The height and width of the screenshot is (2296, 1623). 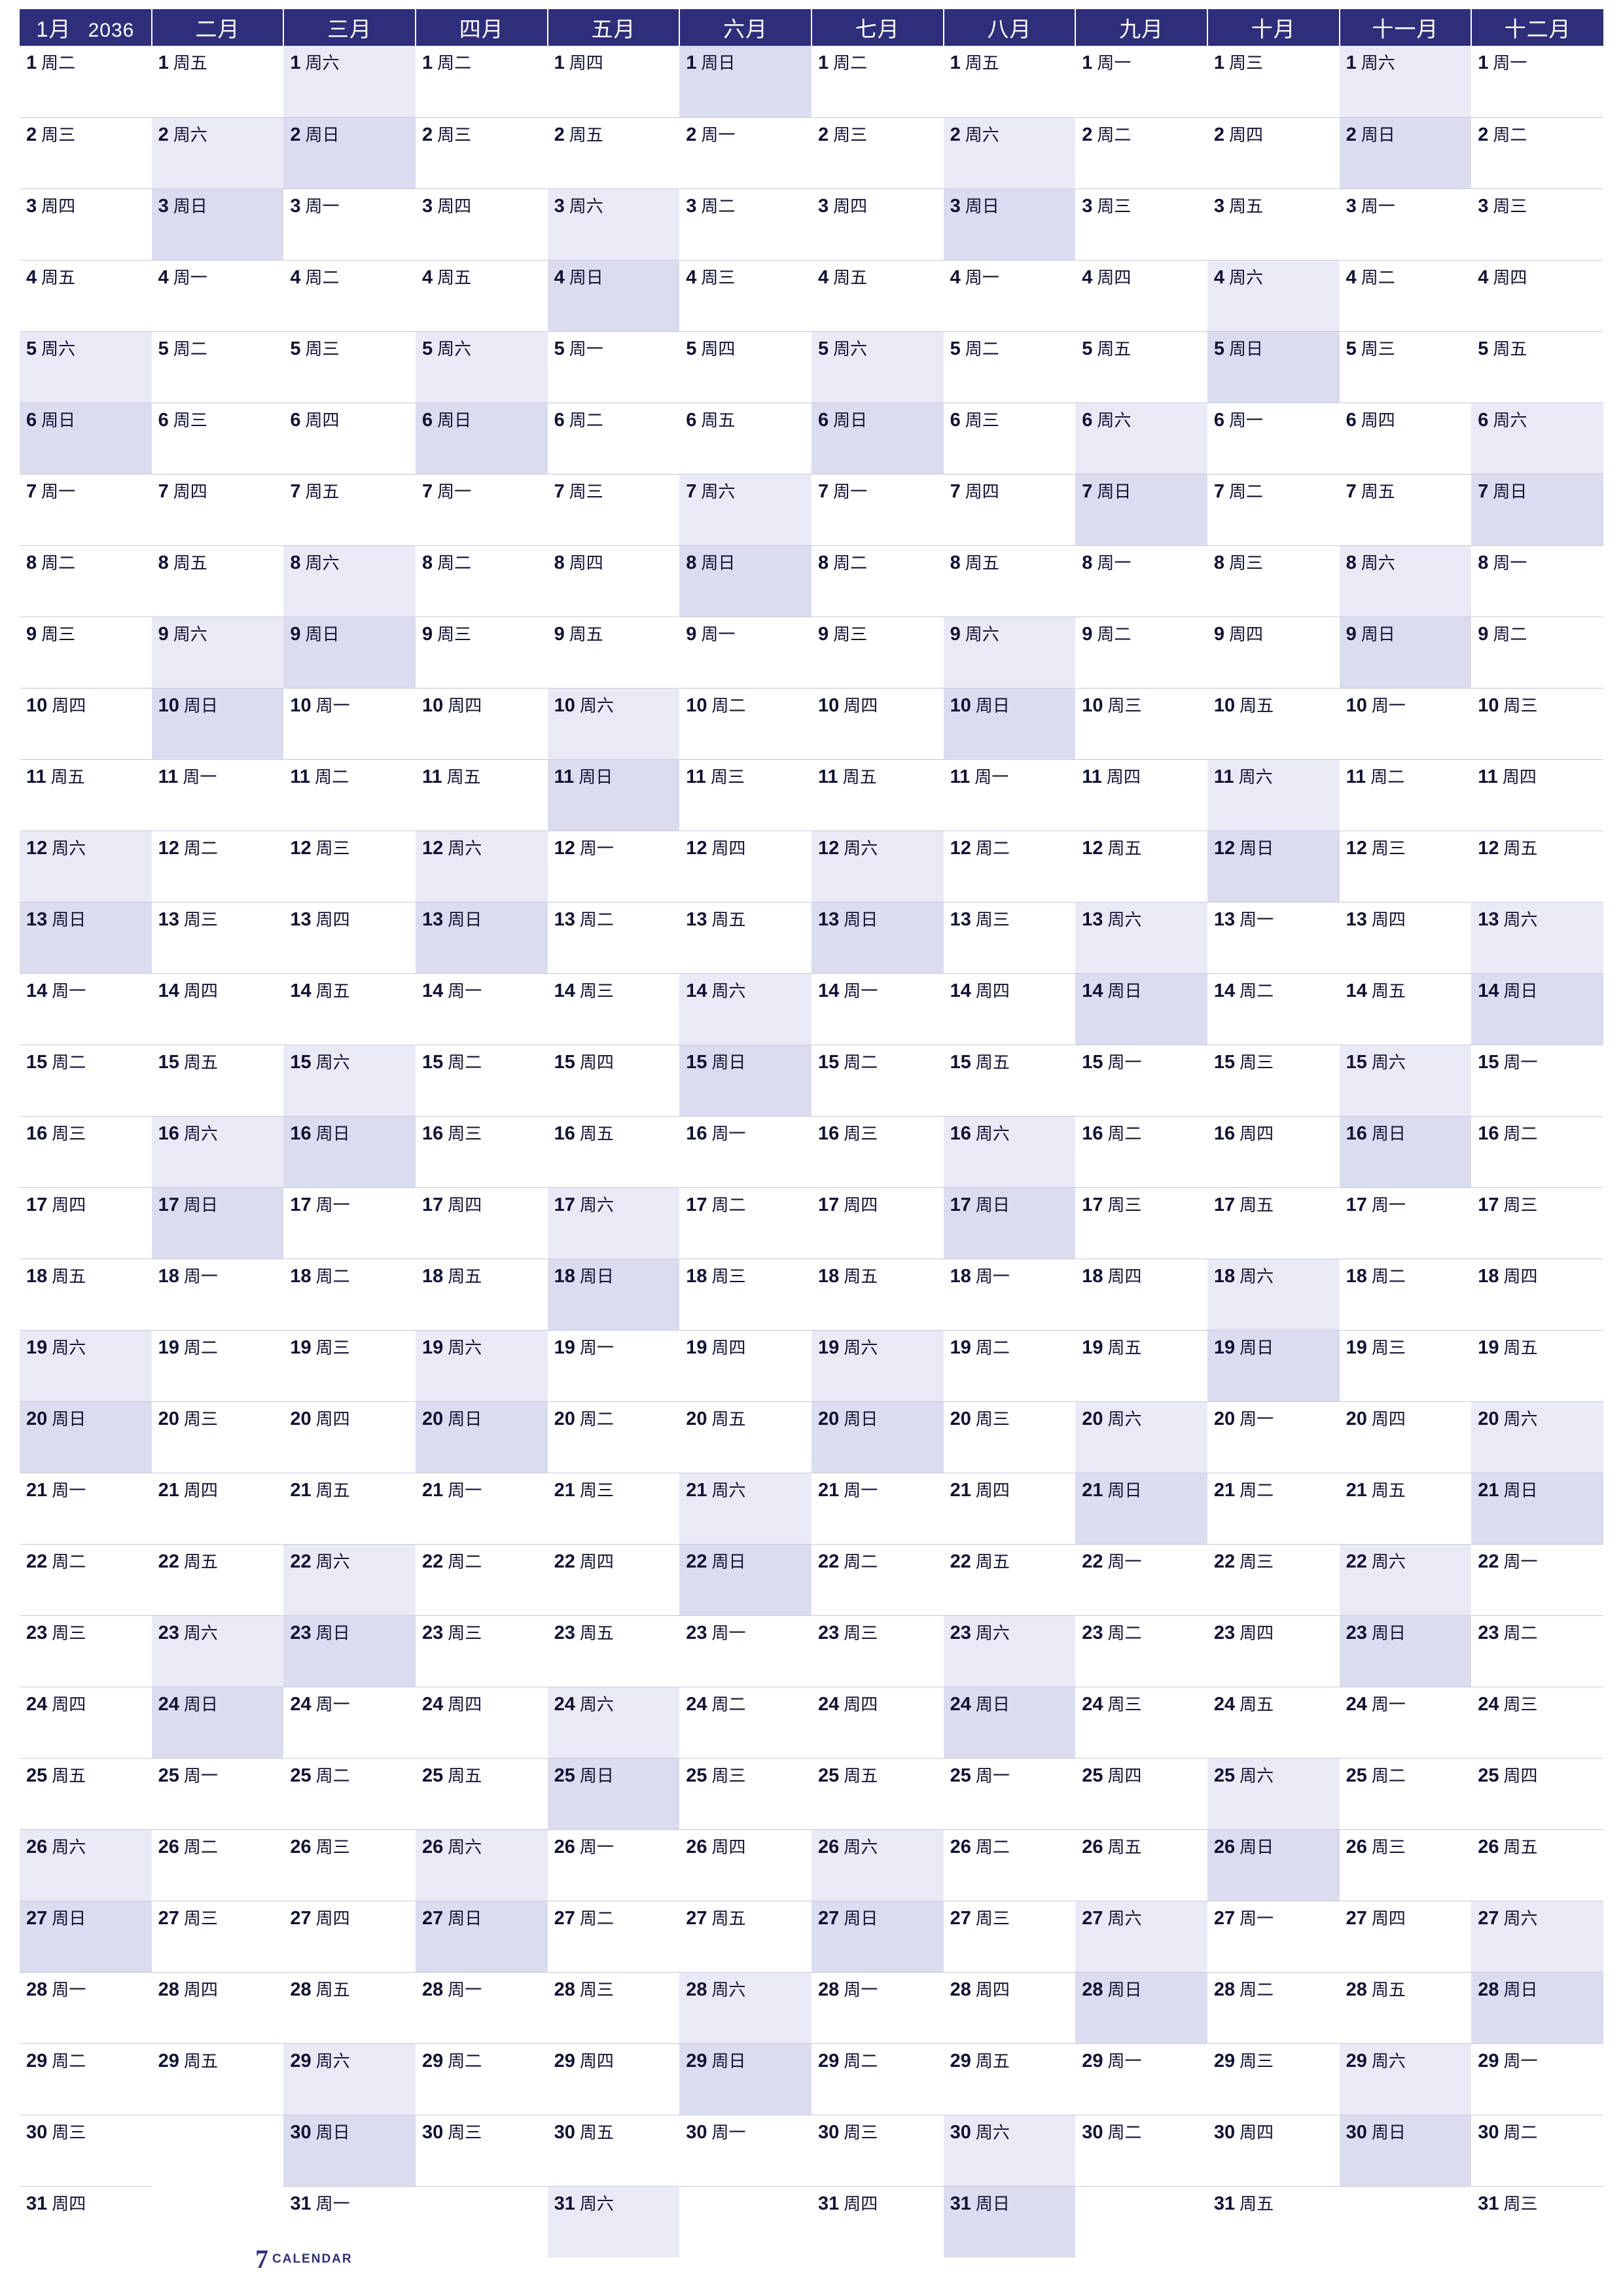 What do you see at coordinates (877, 653) in the screenshot?
I see `day-cell: 9 周三` at bounding box center [877, 653].